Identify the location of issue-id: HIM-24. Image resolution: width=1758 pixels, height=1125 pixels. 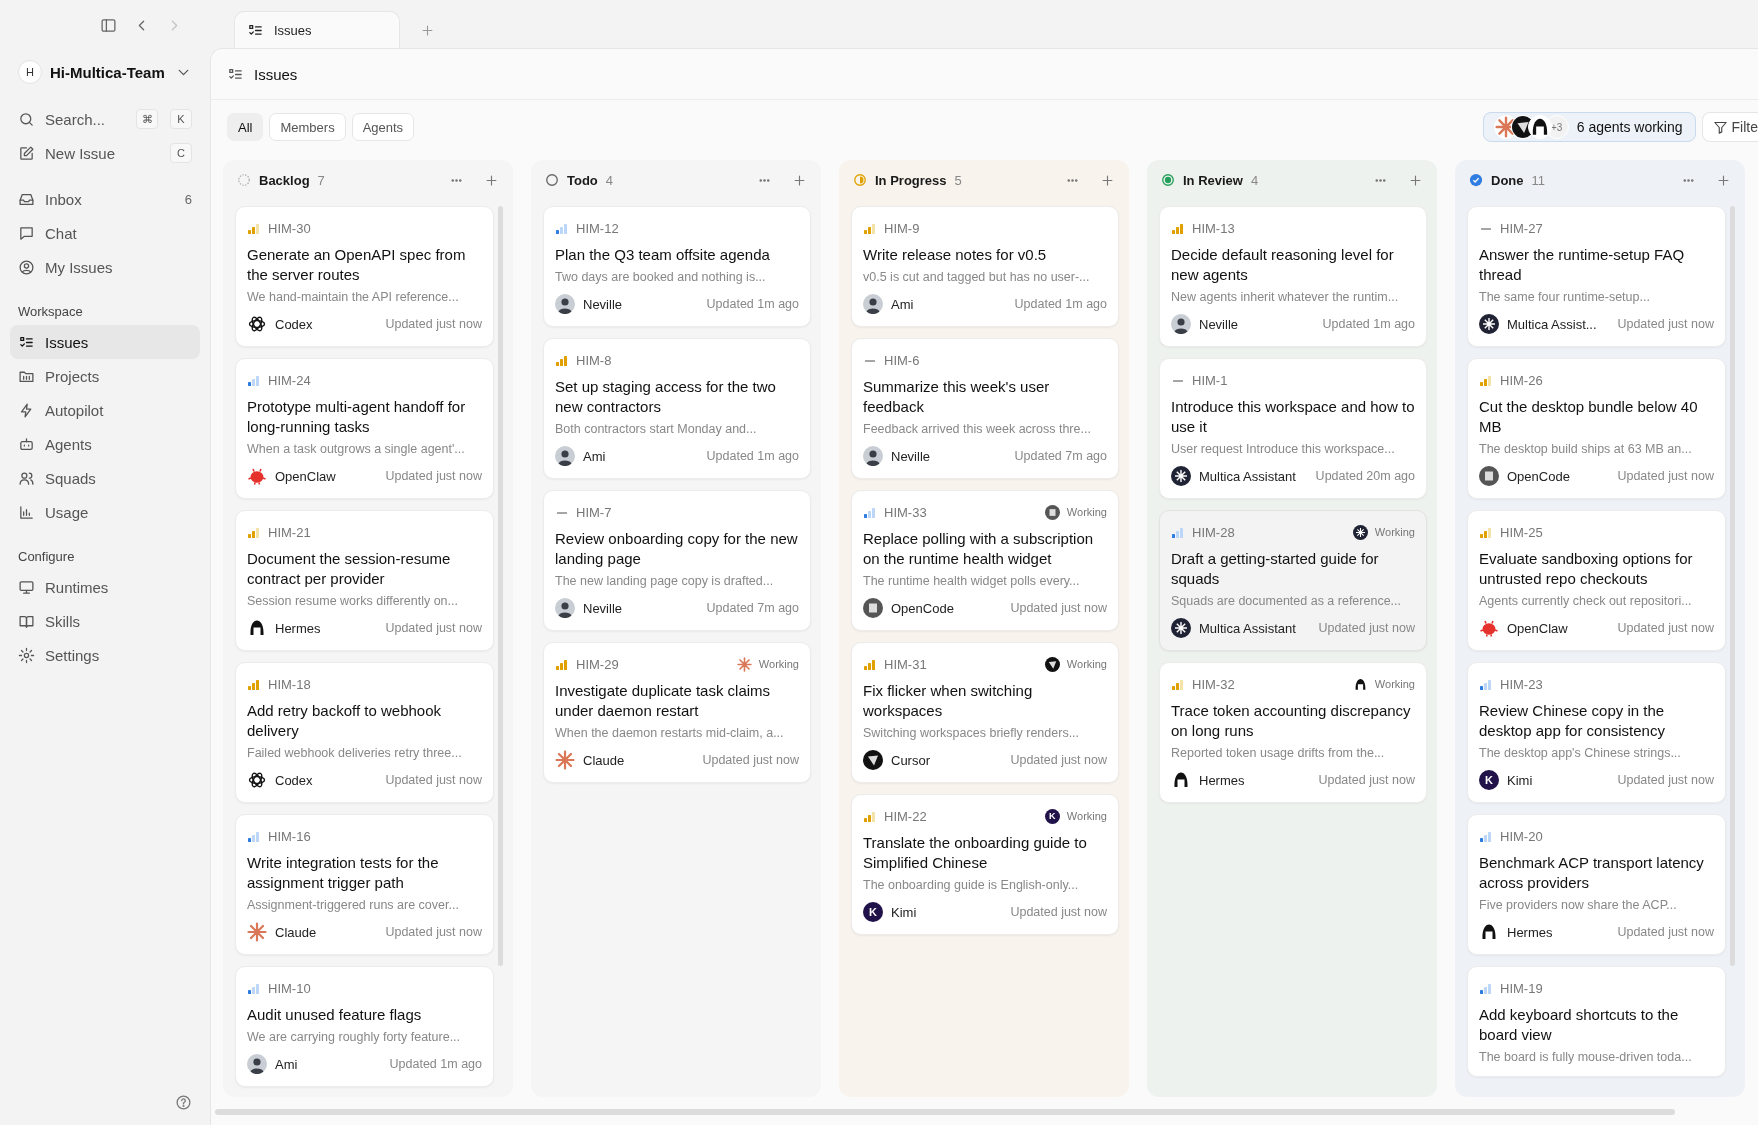
(289, 380).